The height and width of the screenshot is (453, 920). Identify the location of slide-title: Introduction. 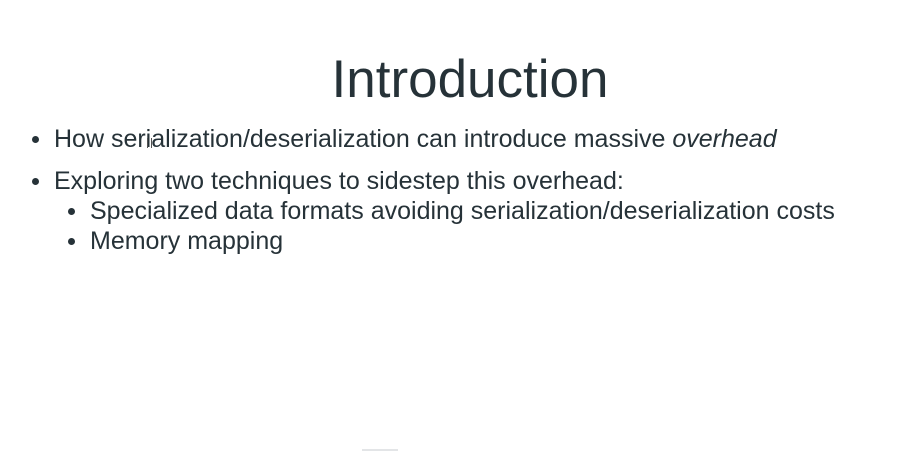
(470, 79).